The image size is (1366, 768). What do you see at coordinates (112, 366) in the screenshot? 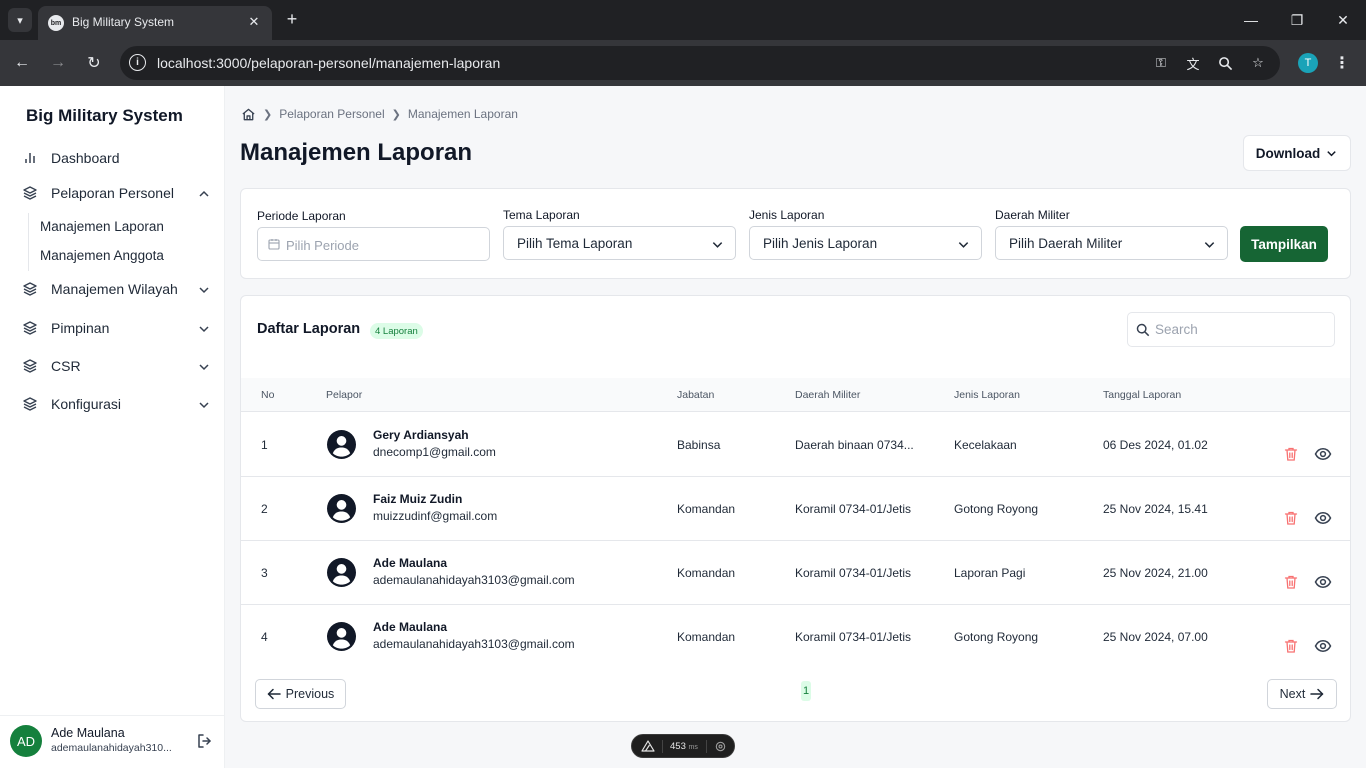
I see `sidebar-item-csr: CSR` at bounding box center [112, 366].